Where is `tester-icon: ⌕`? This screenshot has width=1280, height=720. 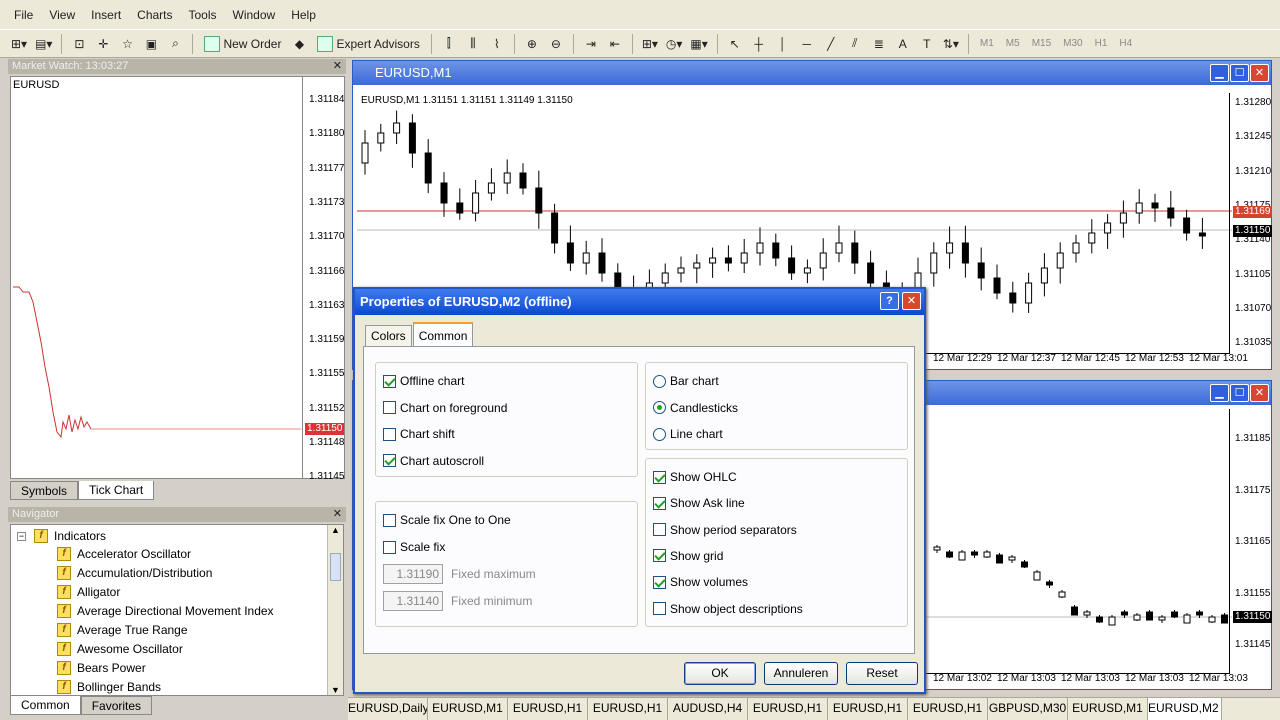 tester-icon: ⌕ is located at coordinates (175, 44).